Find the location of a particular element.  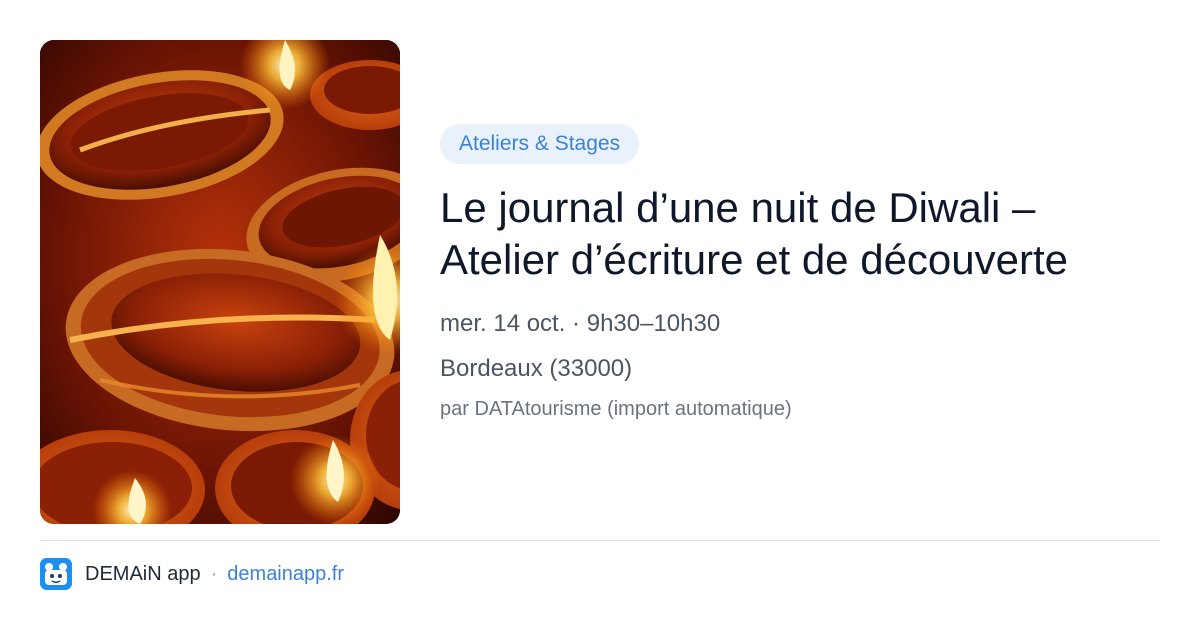

demain-app-logo-icon is located at coordinates (56, 574).